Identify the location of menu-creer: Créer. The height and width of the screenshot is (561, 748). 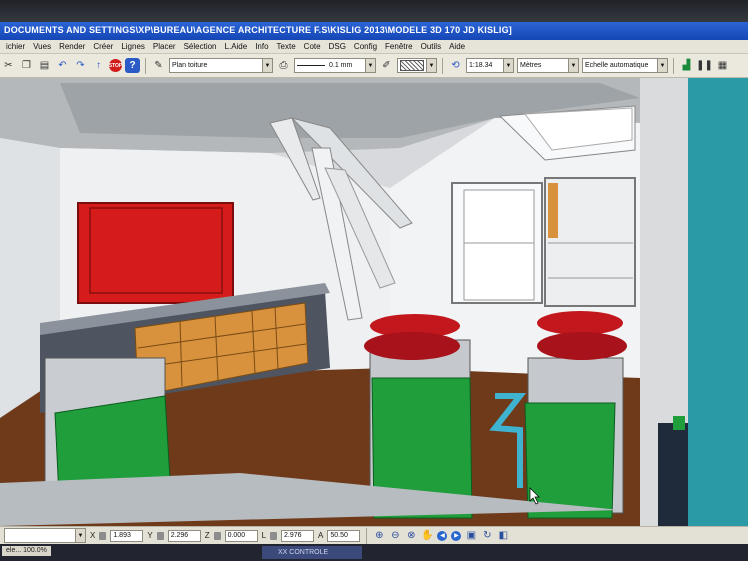
(103, 46).